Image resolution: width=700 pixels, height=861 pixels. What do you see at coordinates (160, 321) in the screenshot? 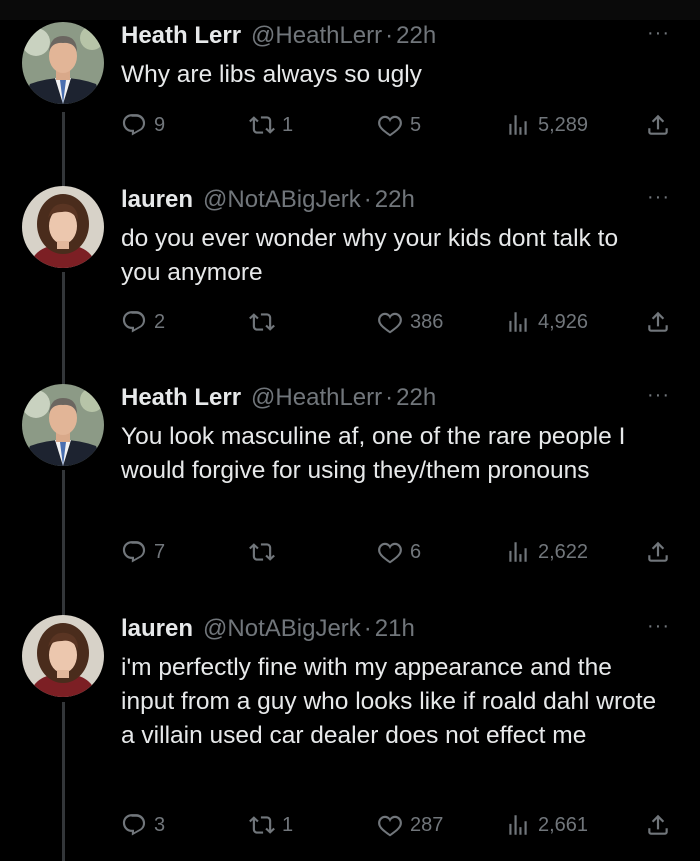
I see `reply-count: 2` at bounding box center [160, 321].